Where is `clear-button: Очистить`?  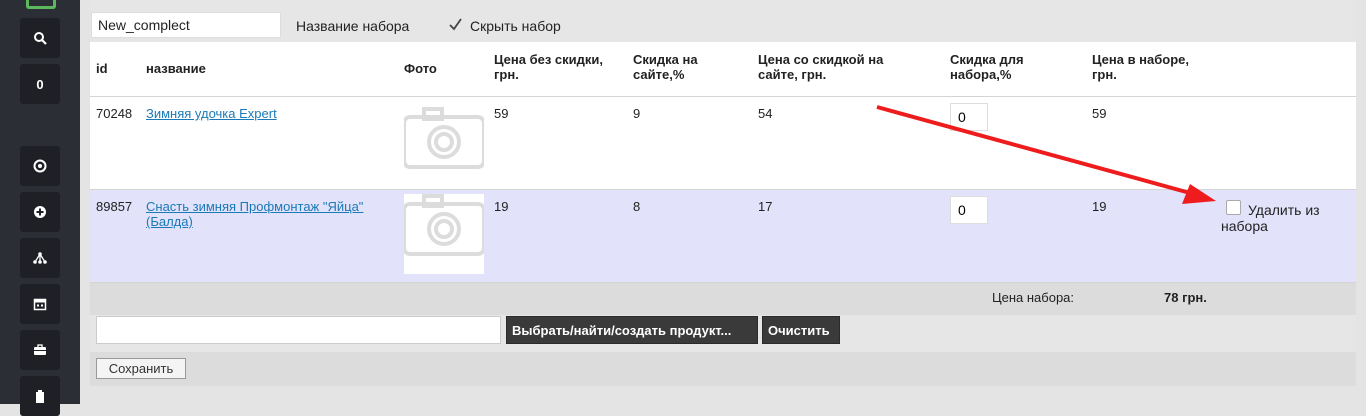
clear-button: Очистить is located at coordinates (801, 330).